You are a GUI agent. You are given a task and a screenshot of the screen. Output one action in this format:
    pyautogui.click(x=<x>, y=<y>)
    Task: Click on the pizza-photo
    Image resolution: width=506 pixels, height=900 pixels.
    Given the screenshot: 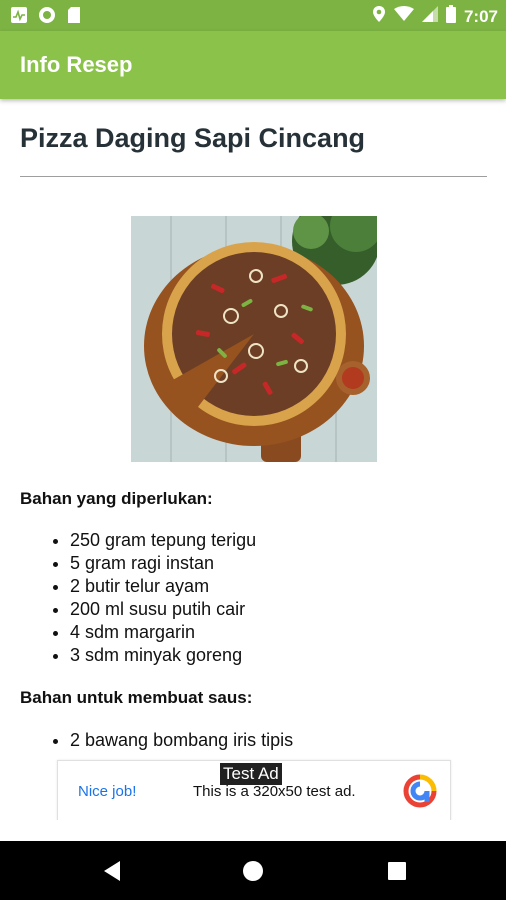 What is the action you would take?
    pyautogui.click(x=256, y=329)
    